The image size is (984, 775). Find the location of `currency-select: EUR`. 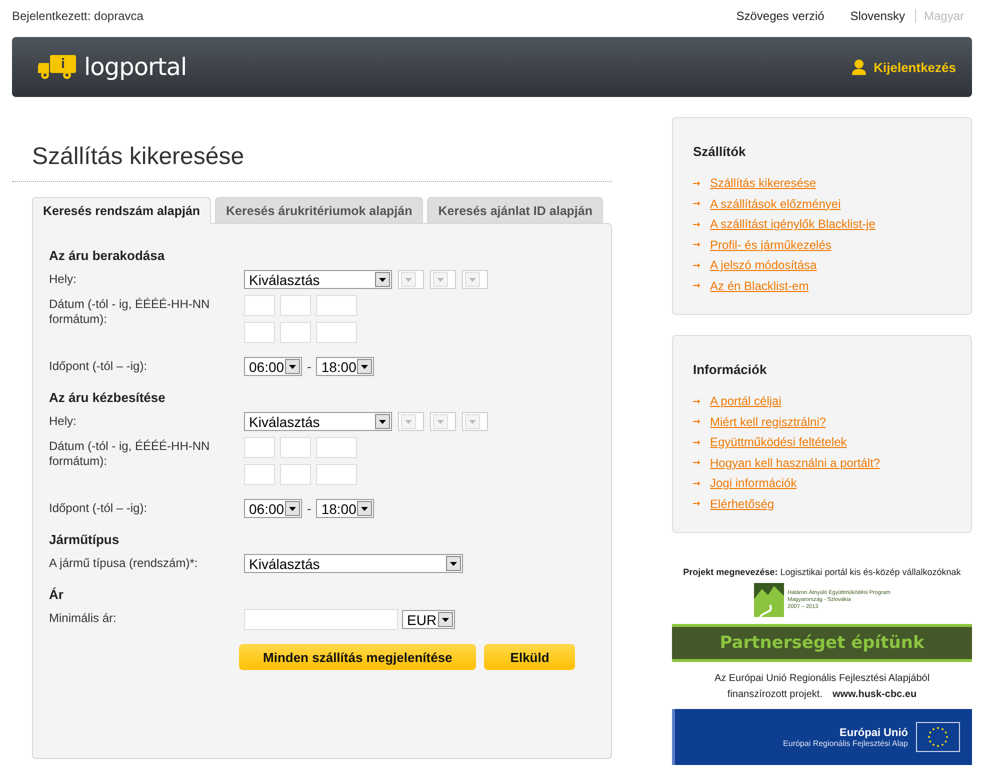

currency-select: EUR is located at coordinates (428, 619).